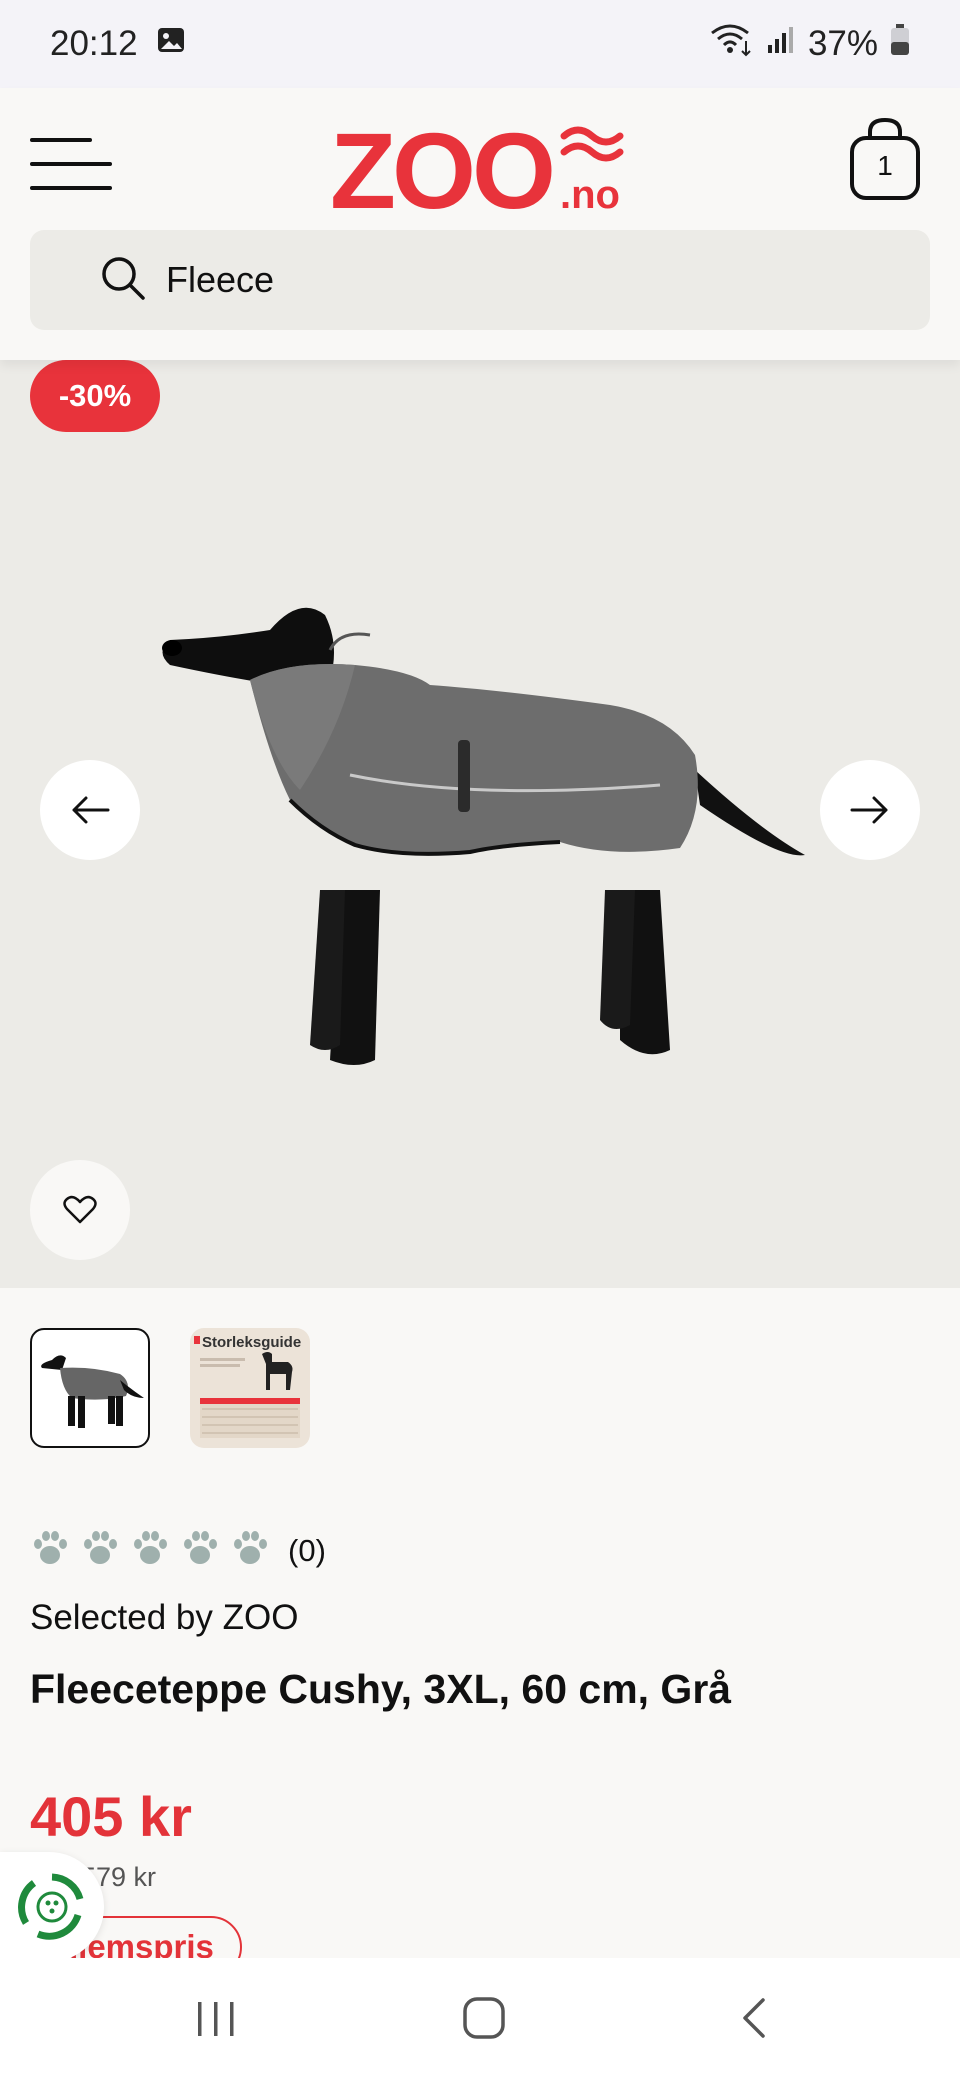 The image size is (960, 2080). I want to click on logo-graphic: ZOO .no, so click(477, 170).